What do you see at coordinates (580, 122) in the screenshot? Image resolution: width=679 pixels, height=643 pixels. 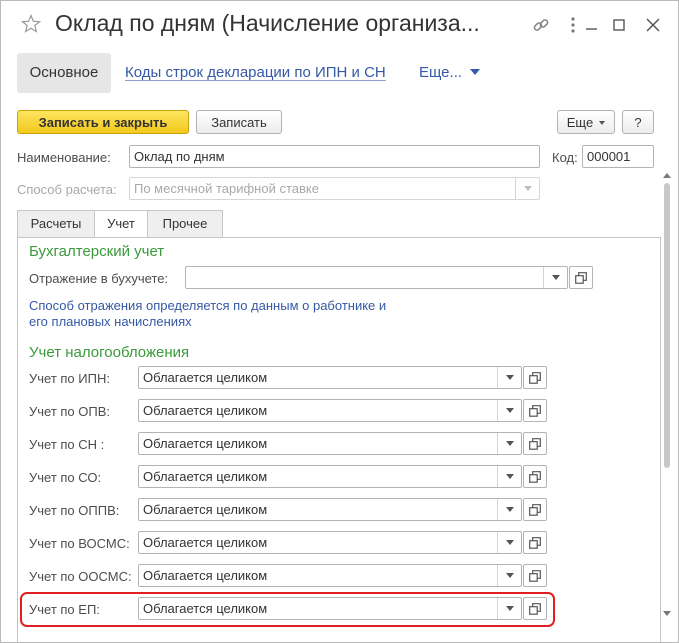 I see `more-button-label: Еще` at bounding box center [580, 122].